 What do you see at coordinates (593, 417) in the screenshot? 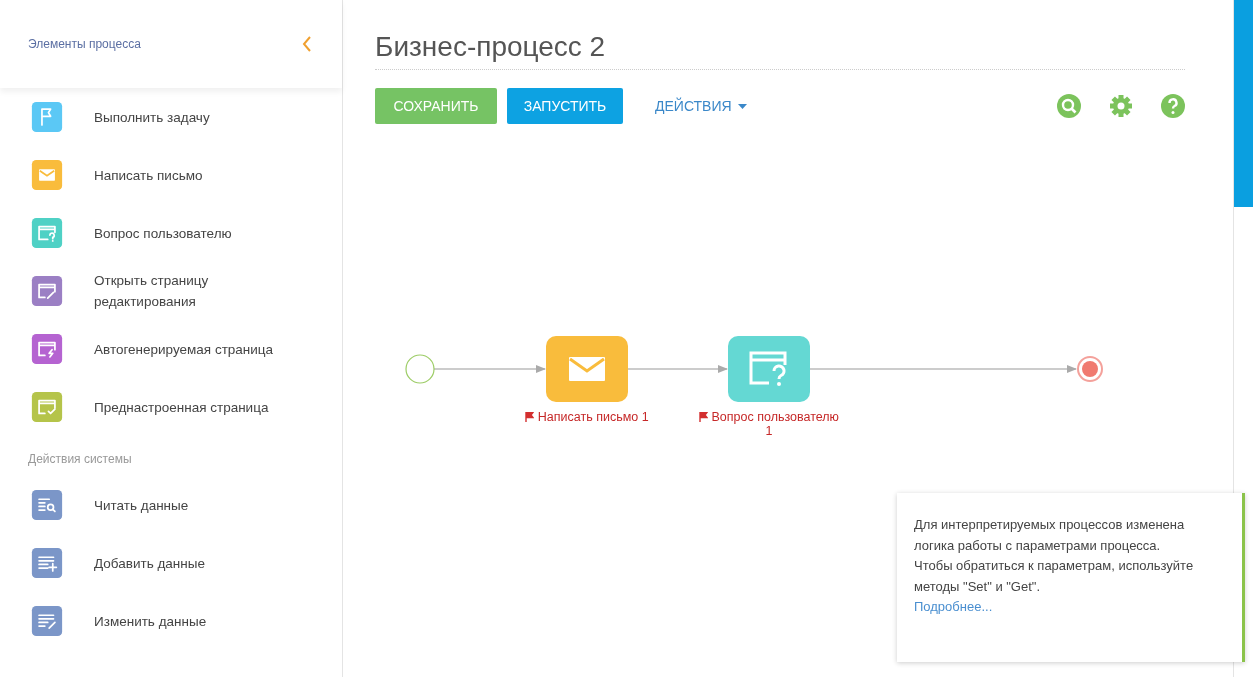
I see `task-label: Написать письмо 1` at bounding box center [593, 417].